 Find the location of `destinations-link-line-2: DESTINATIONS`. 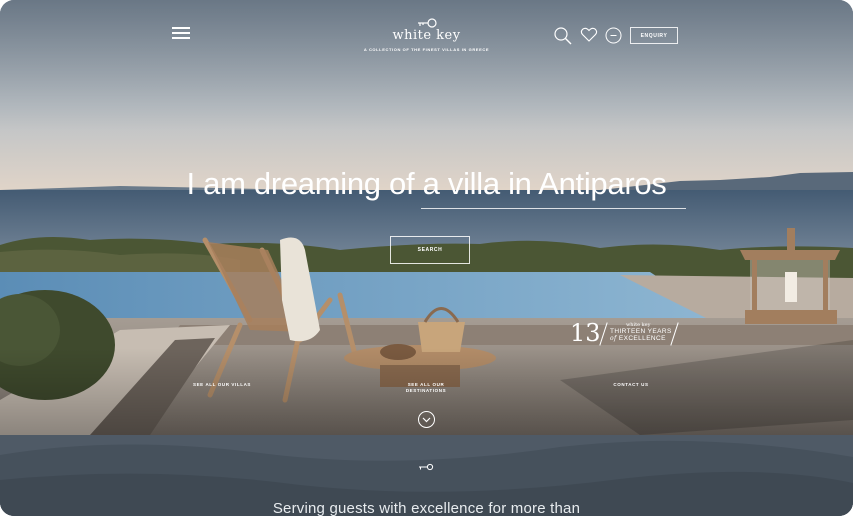

destinations-link-line-2: DESTINATIONS is located at coordinates (426, 390).